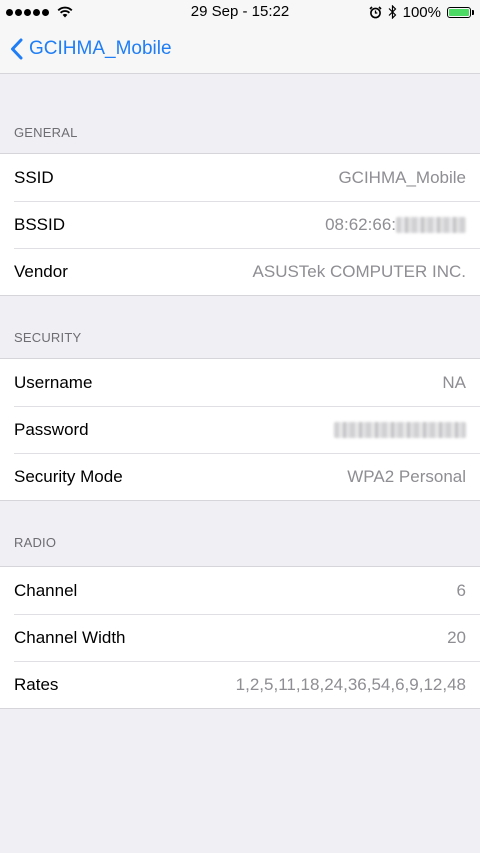 Image resolution: width=480 pixels, height=853 pixels. I want to click on status-right: 100%, so click(421, 12).